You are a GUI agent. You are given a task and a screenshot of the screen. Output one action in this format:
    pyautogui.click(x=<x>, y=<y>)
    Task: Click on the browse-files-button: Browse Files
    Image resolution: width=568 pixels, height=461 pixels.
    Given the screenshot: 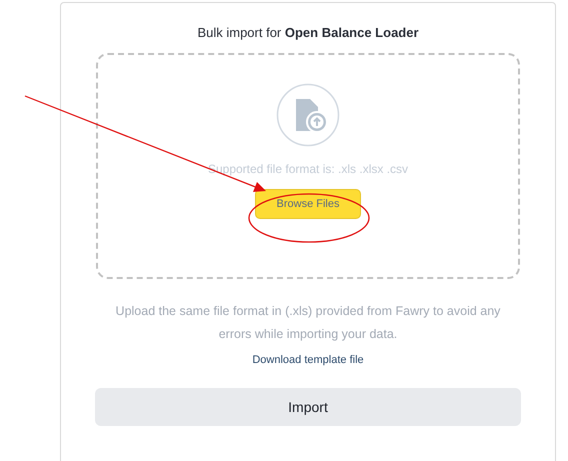 What is the action you would take?
    pyautogui.click(x=308, y=204)
    